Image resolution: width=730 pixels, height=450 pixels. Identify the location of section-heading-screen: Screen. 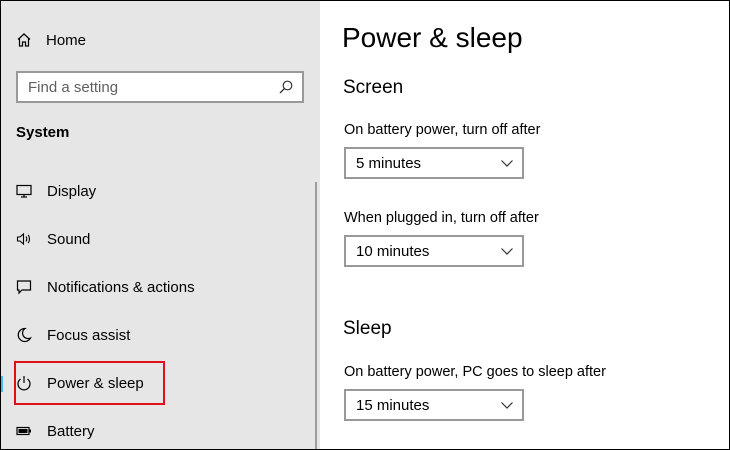
(373, 87).